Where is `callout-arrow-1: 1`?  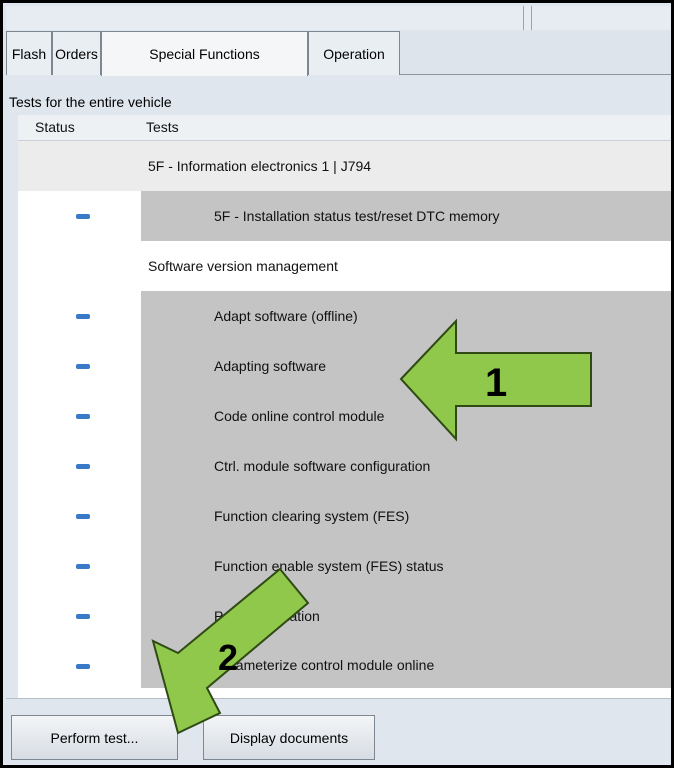
callout-arrow-1: 1 is located at coordinates (495, 380).